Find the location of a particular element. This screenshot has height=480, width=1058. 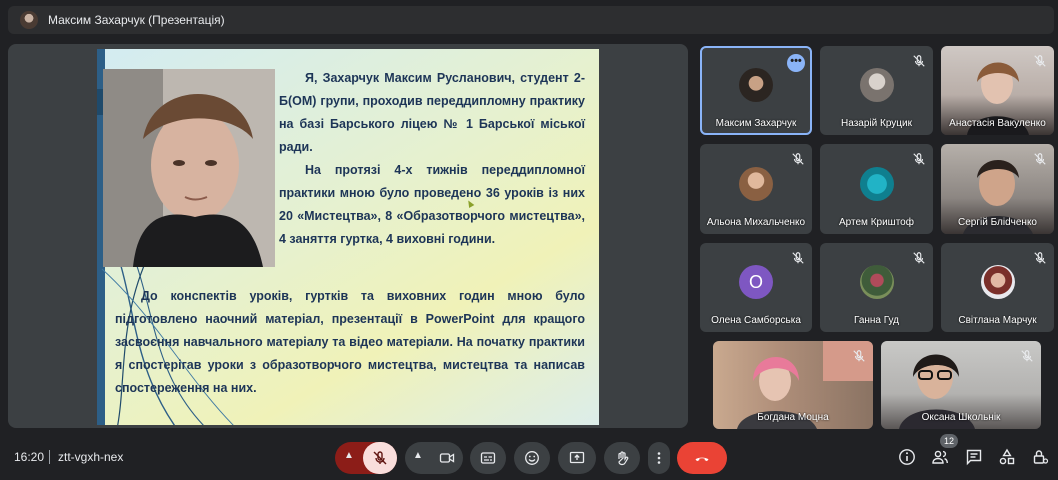

more-vert-icon is located at coordinates (659, 458).